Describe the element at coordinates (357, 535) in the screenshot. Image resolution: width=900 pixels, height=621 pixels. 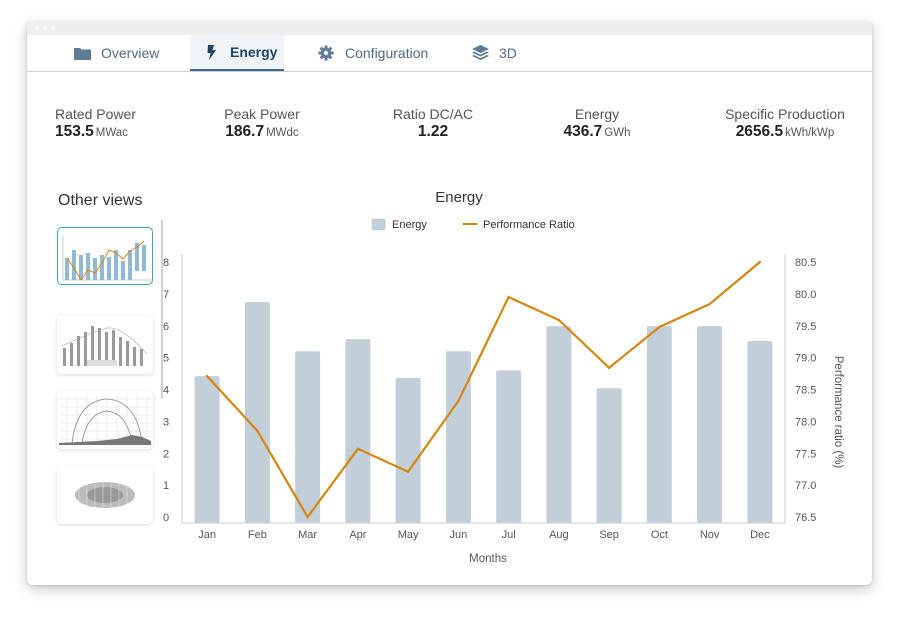
I see `x-tick-label: Apr` at that location.